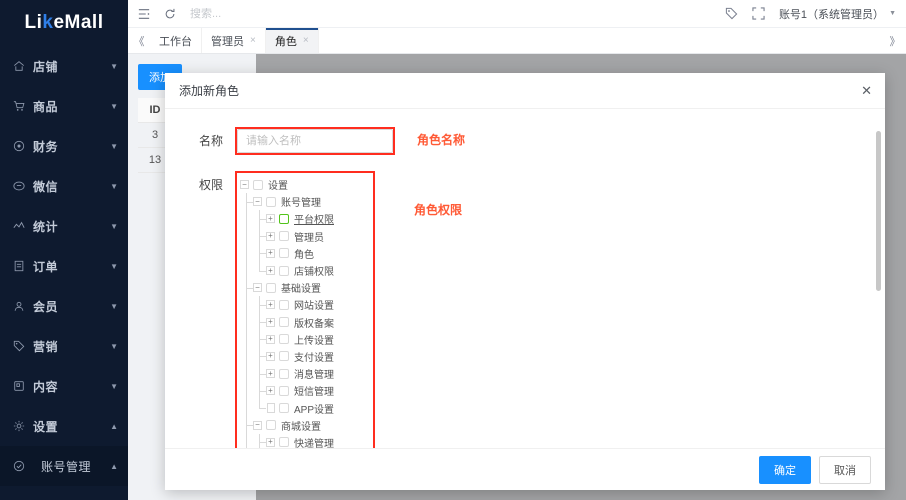 The height and width of the screenshot is (500, 906). What do you see at coordinates (314, 390) in the screenshot?
I see `tree-node-label: 短信管理` at bounding box center [314, 390].